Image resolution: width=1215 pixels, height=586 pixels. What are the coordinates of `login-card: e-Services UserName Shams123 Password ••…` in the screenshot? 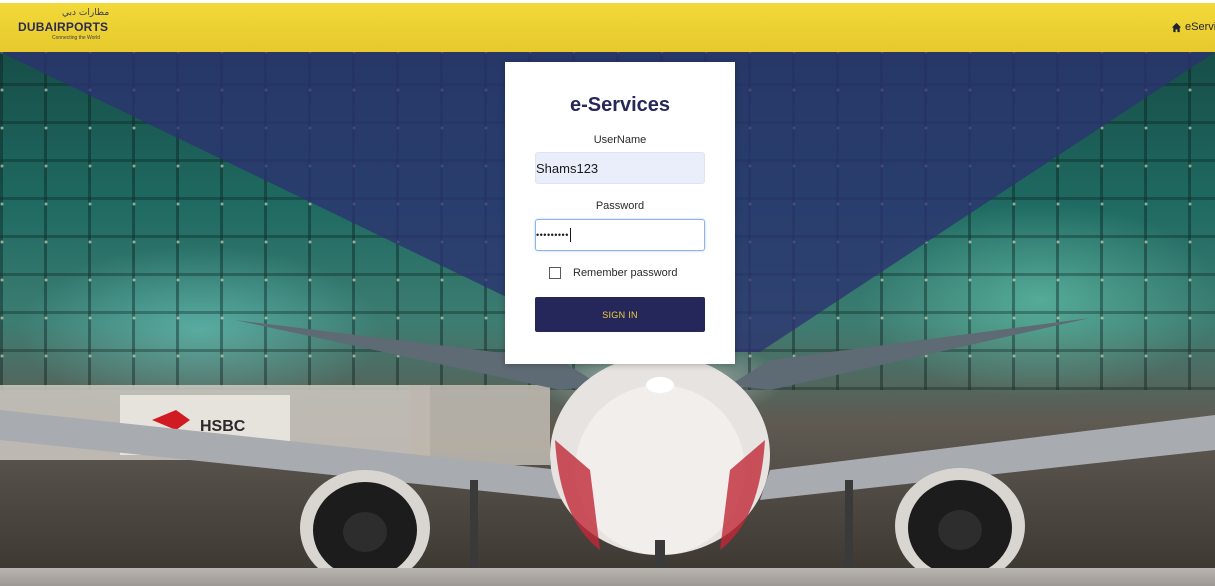 It's located at (620, 213).